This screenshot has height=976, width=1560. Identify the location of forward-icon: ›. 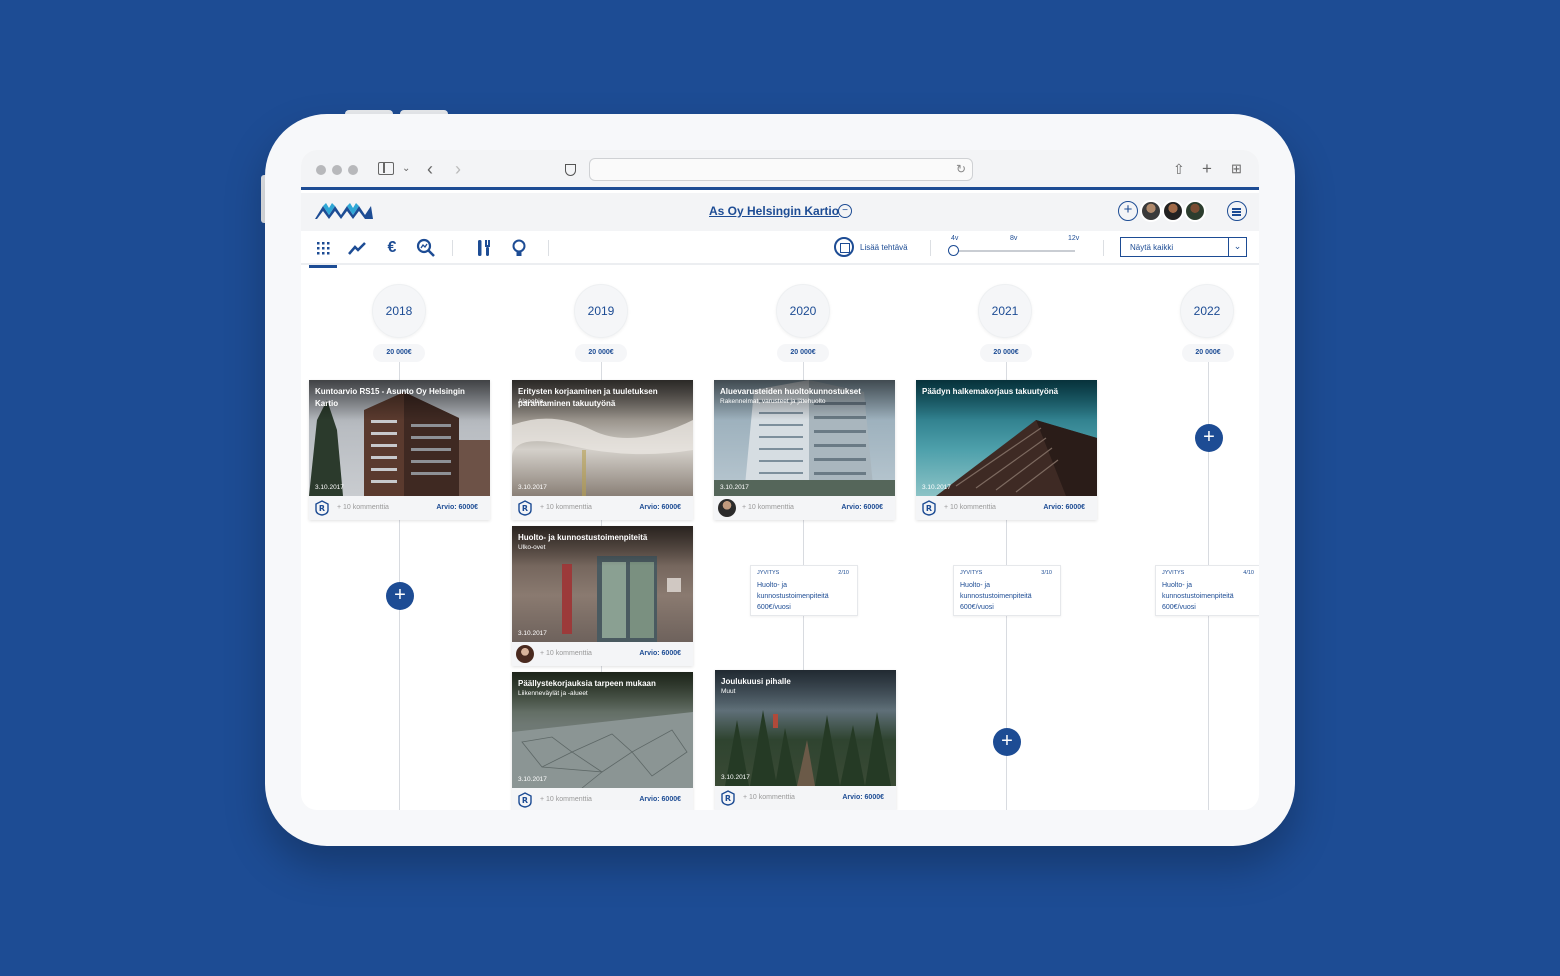
(458, 169).